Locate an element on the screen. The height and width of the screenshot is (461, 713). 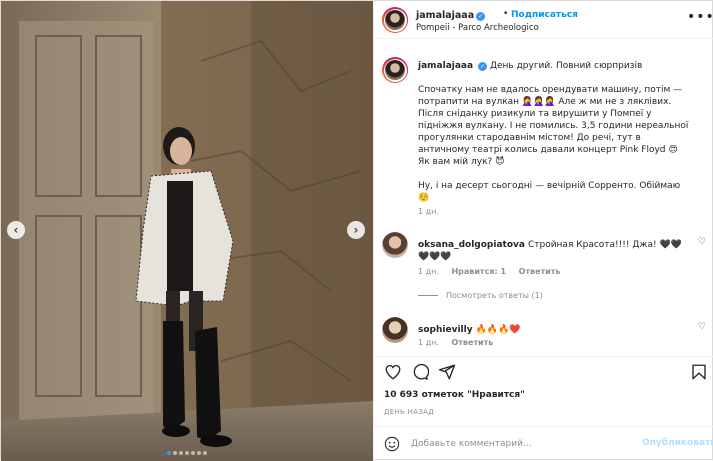
caption-headline: День другий. Повний сюрпризів is located at coordinates (566, 66).